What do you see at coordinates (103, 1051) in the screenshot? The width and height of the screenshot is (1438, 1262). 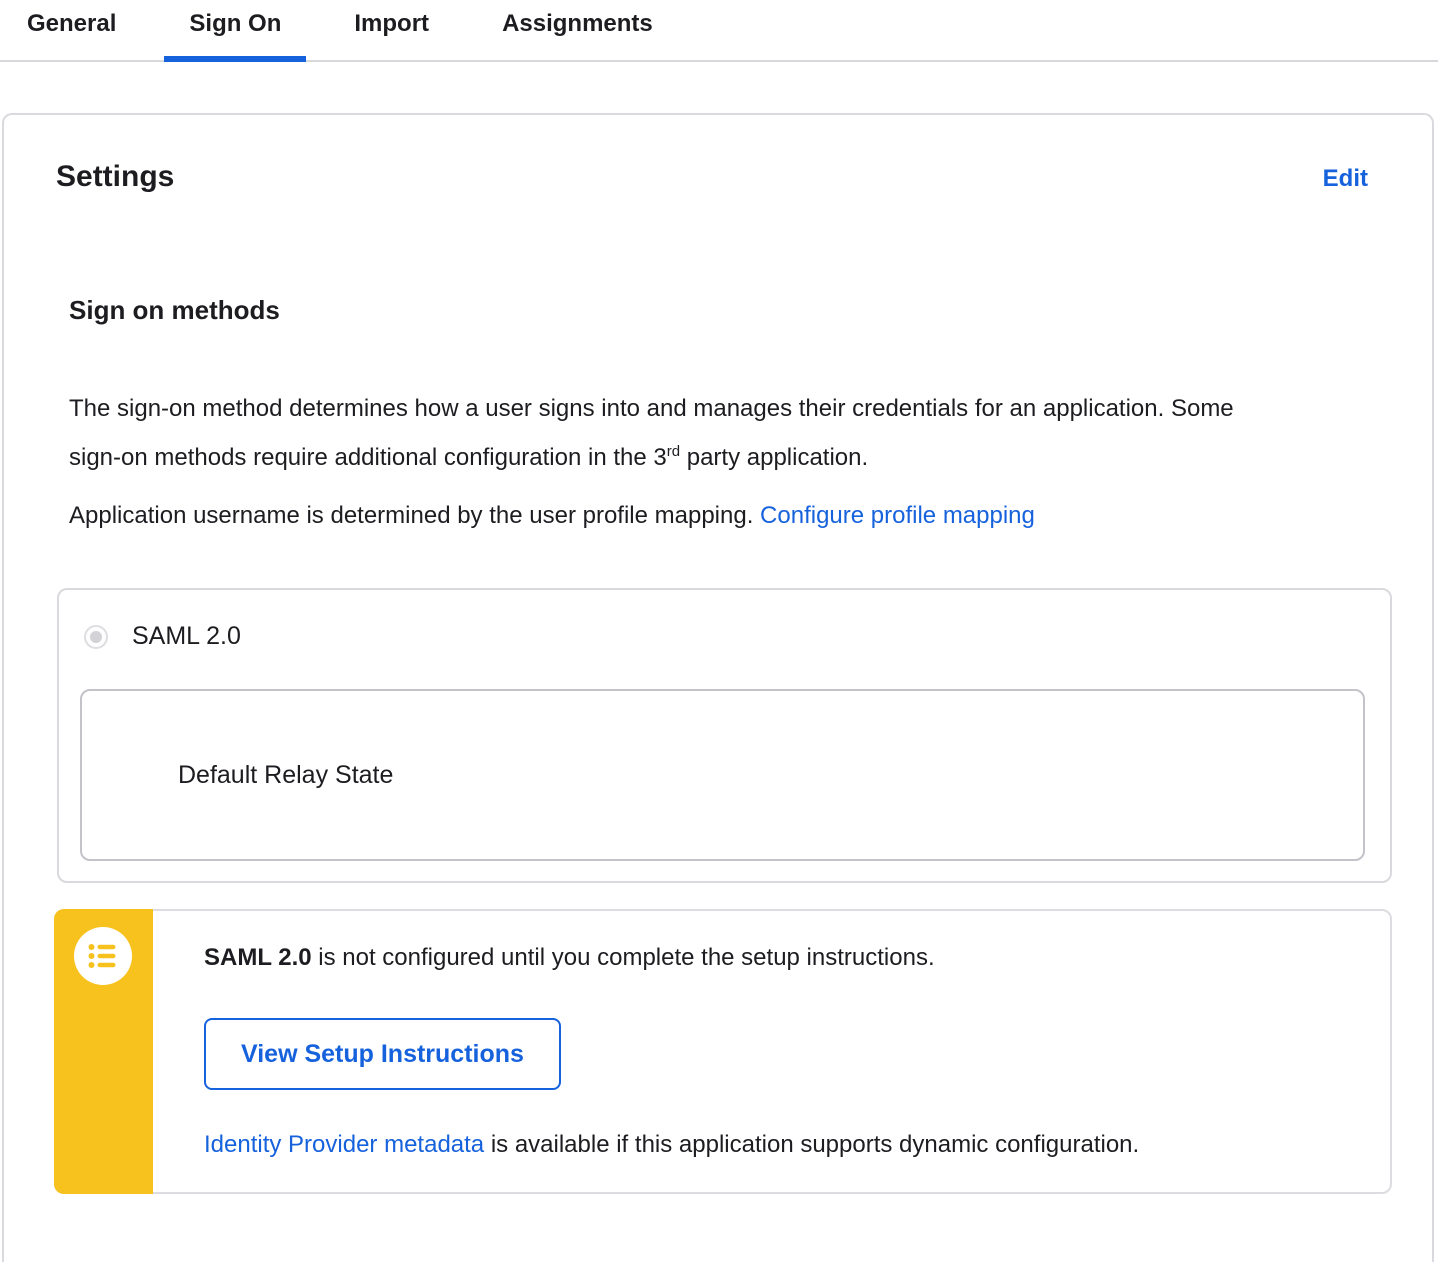 I see `callout-warning-strip` at bounding box center [103, 1051].